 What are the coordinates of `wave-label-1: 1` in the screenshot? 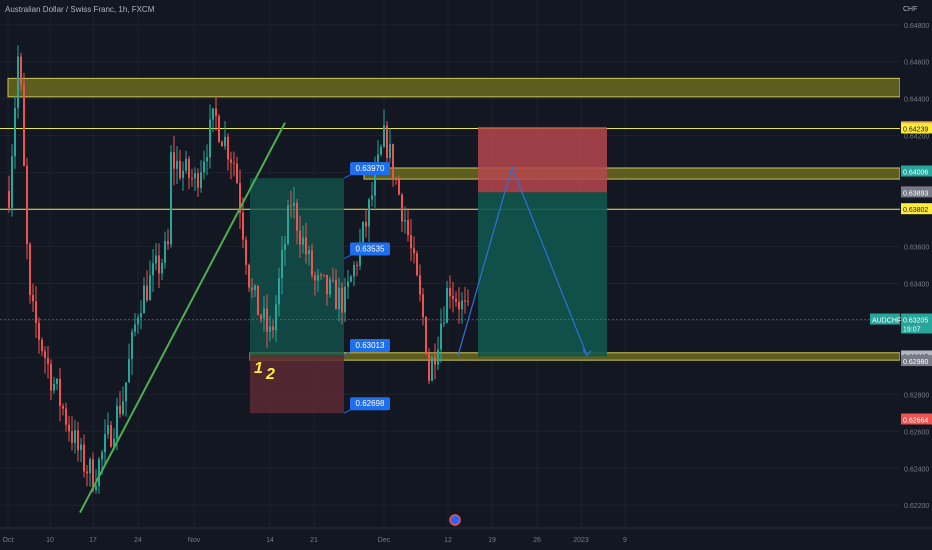 It's located at (258, 368).